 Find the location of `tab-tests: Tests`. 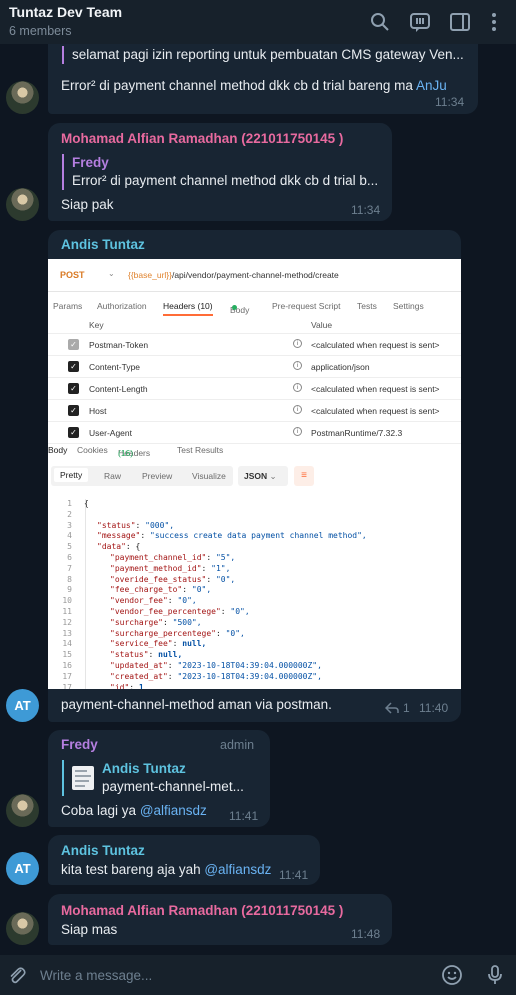

tab-tests: Tests is located at coordinates (367, 306).